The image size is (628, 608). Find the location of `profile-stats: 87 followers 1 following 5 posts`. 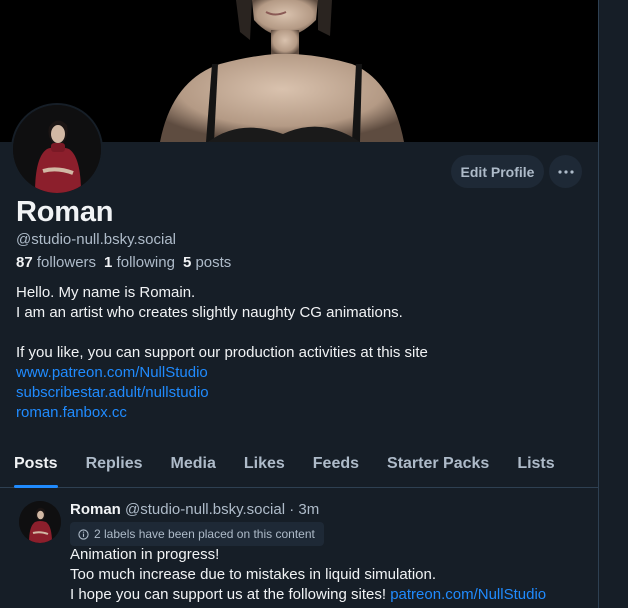

profile-stats: 87 followers 1 following 5 posts is located at coordinates (123, 262).